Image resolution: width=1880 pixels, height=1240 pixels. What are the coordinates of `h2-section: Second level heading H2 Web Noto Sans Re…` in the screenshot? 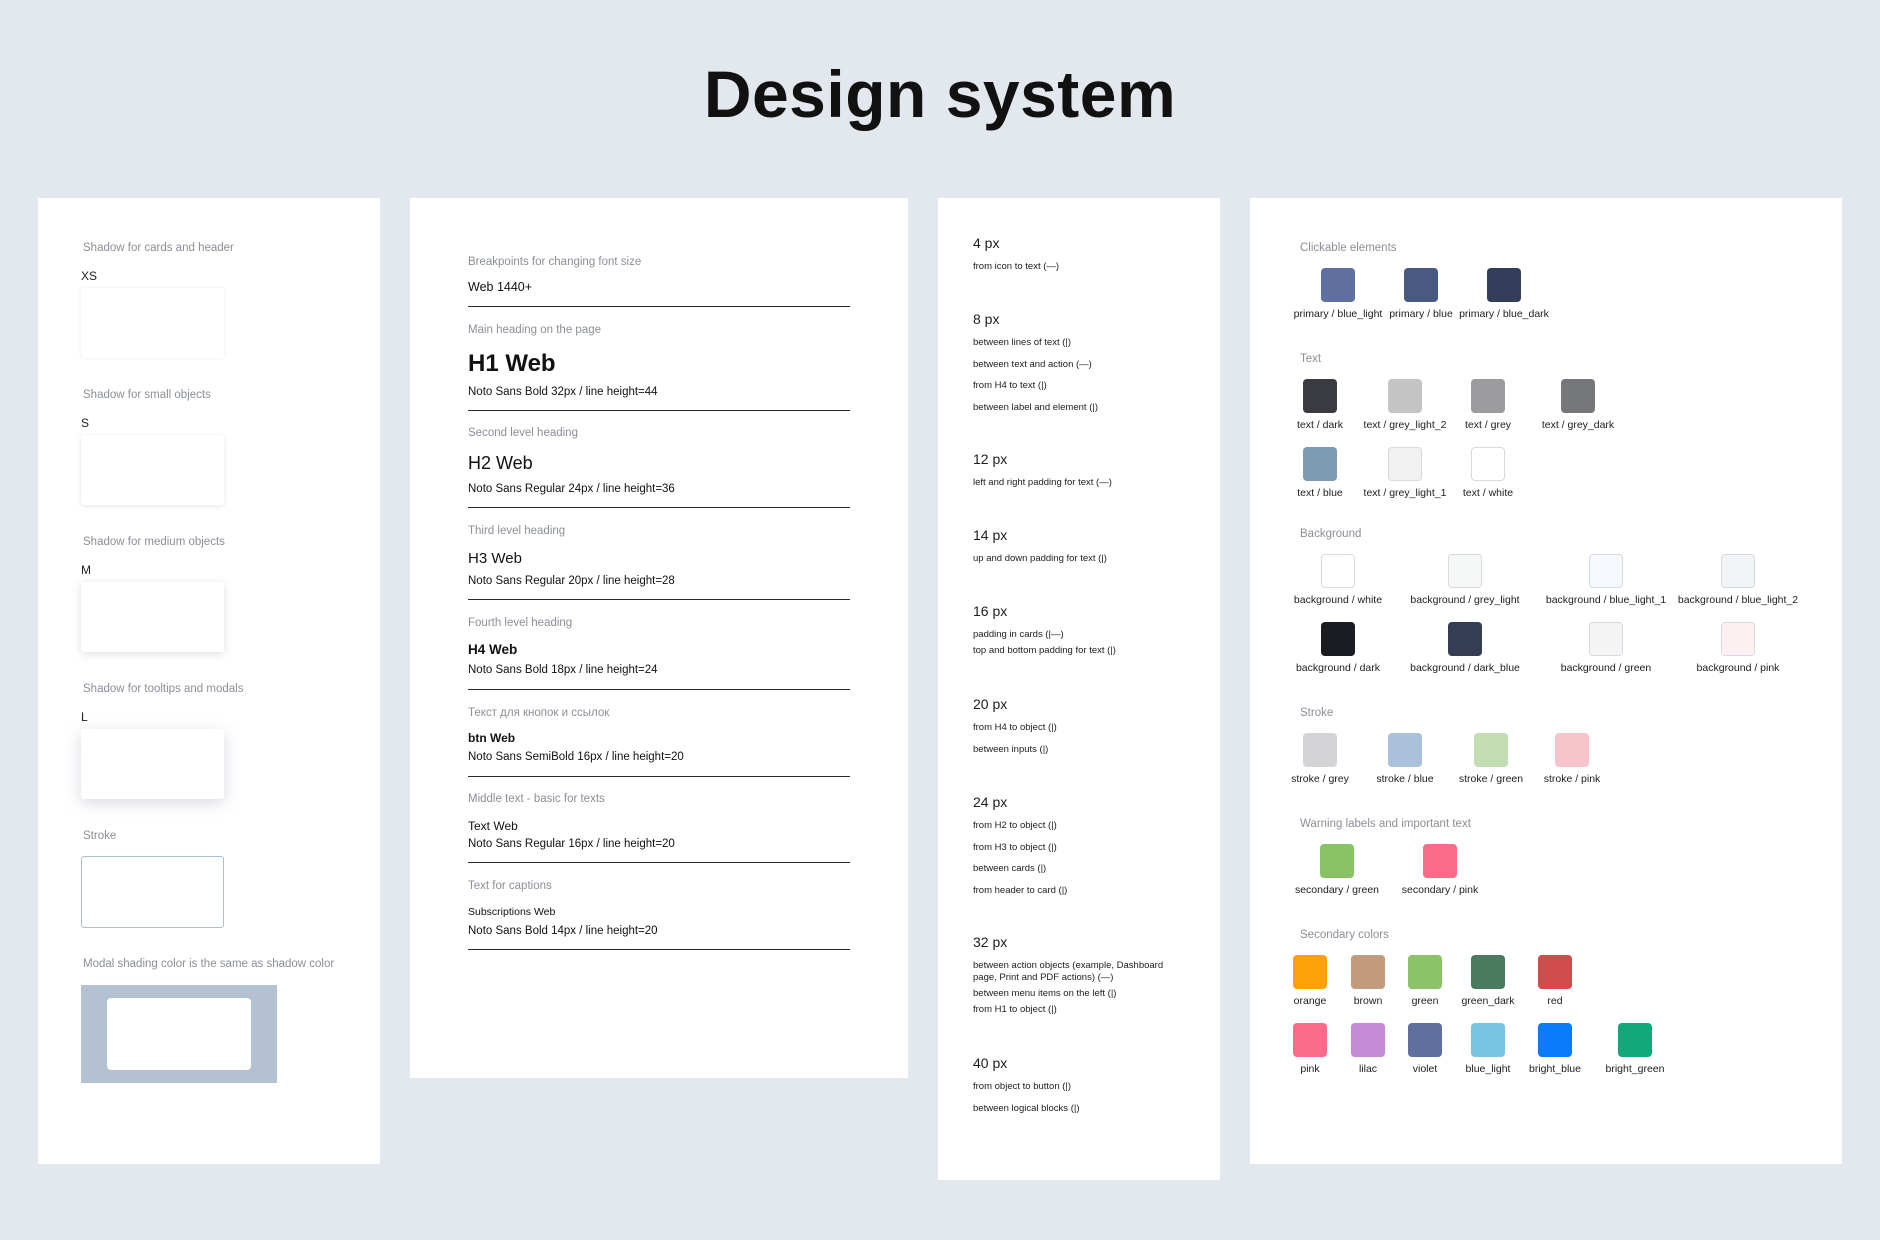 It's located at (659, 467).